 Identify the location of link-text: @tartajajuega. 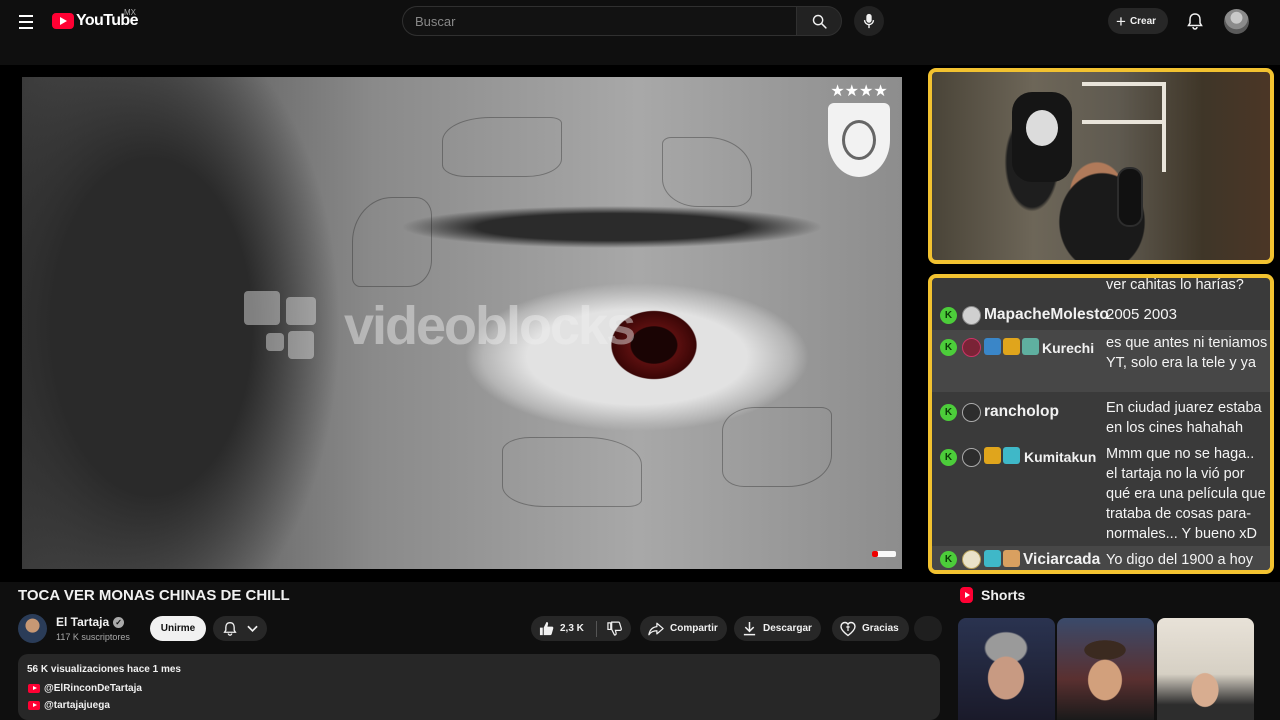
(77, 705).